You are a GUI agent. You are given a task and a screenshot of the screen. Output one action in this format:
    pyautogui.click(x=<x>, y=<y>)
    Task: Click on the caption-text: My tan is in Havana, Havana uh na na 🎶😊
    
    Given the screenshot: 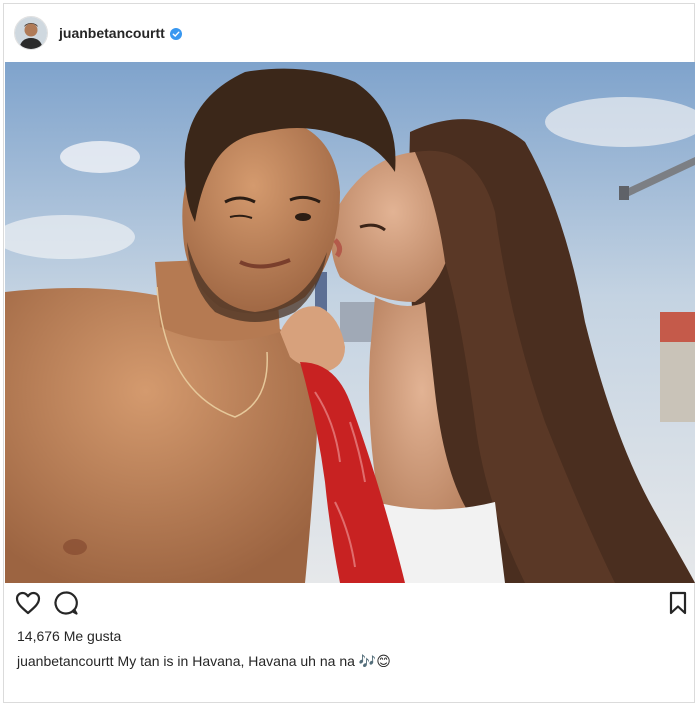 What is the action you would take?
    pyautogui.click(x=254, y=661)
    